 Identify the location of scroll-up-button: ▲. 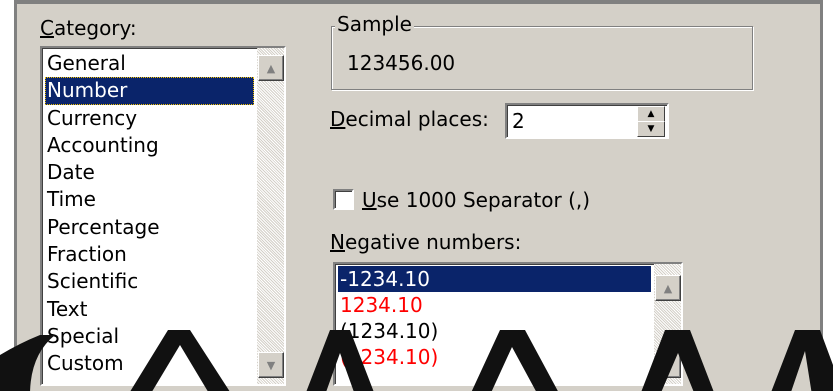
(271, 68).